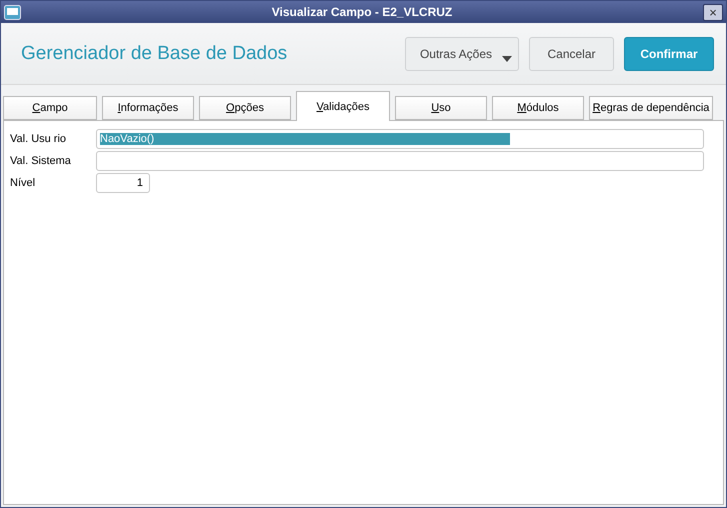 This screenshot has height=508, width=727. I want to click on field-label: Nível, so click(23, 183).